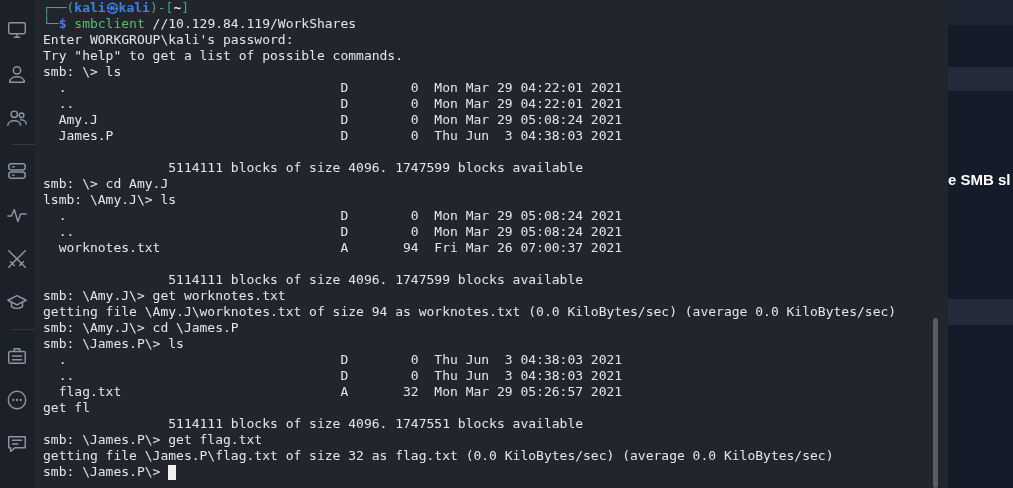  What do you see at coordinates (17, 30) in the screenshot?
I see `monitor-icon` at bounding box center [17, 30].